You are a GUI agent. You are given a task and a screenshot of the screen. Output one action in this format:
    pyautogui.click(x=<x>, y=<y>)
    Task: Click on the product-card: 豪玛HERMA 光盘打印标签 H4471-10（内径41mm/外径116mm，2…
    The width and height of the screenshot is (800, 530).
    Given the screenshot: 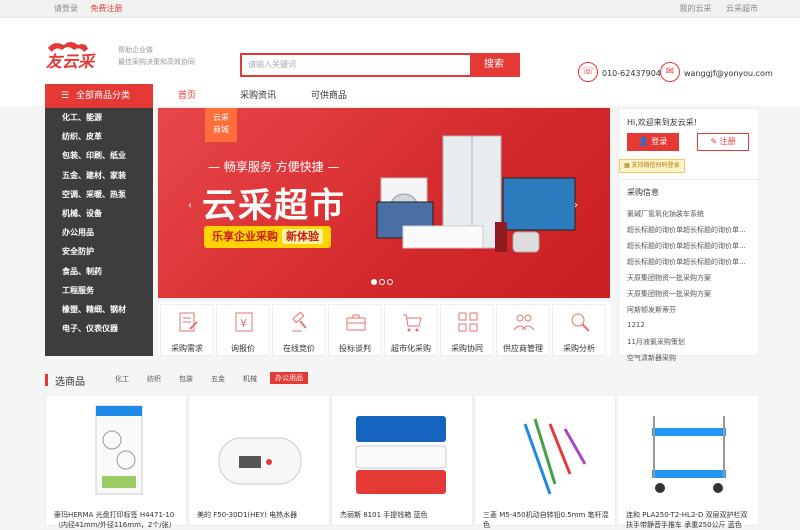 What is the action you would take?
    pyautogui.click(x=116, y=462)
    